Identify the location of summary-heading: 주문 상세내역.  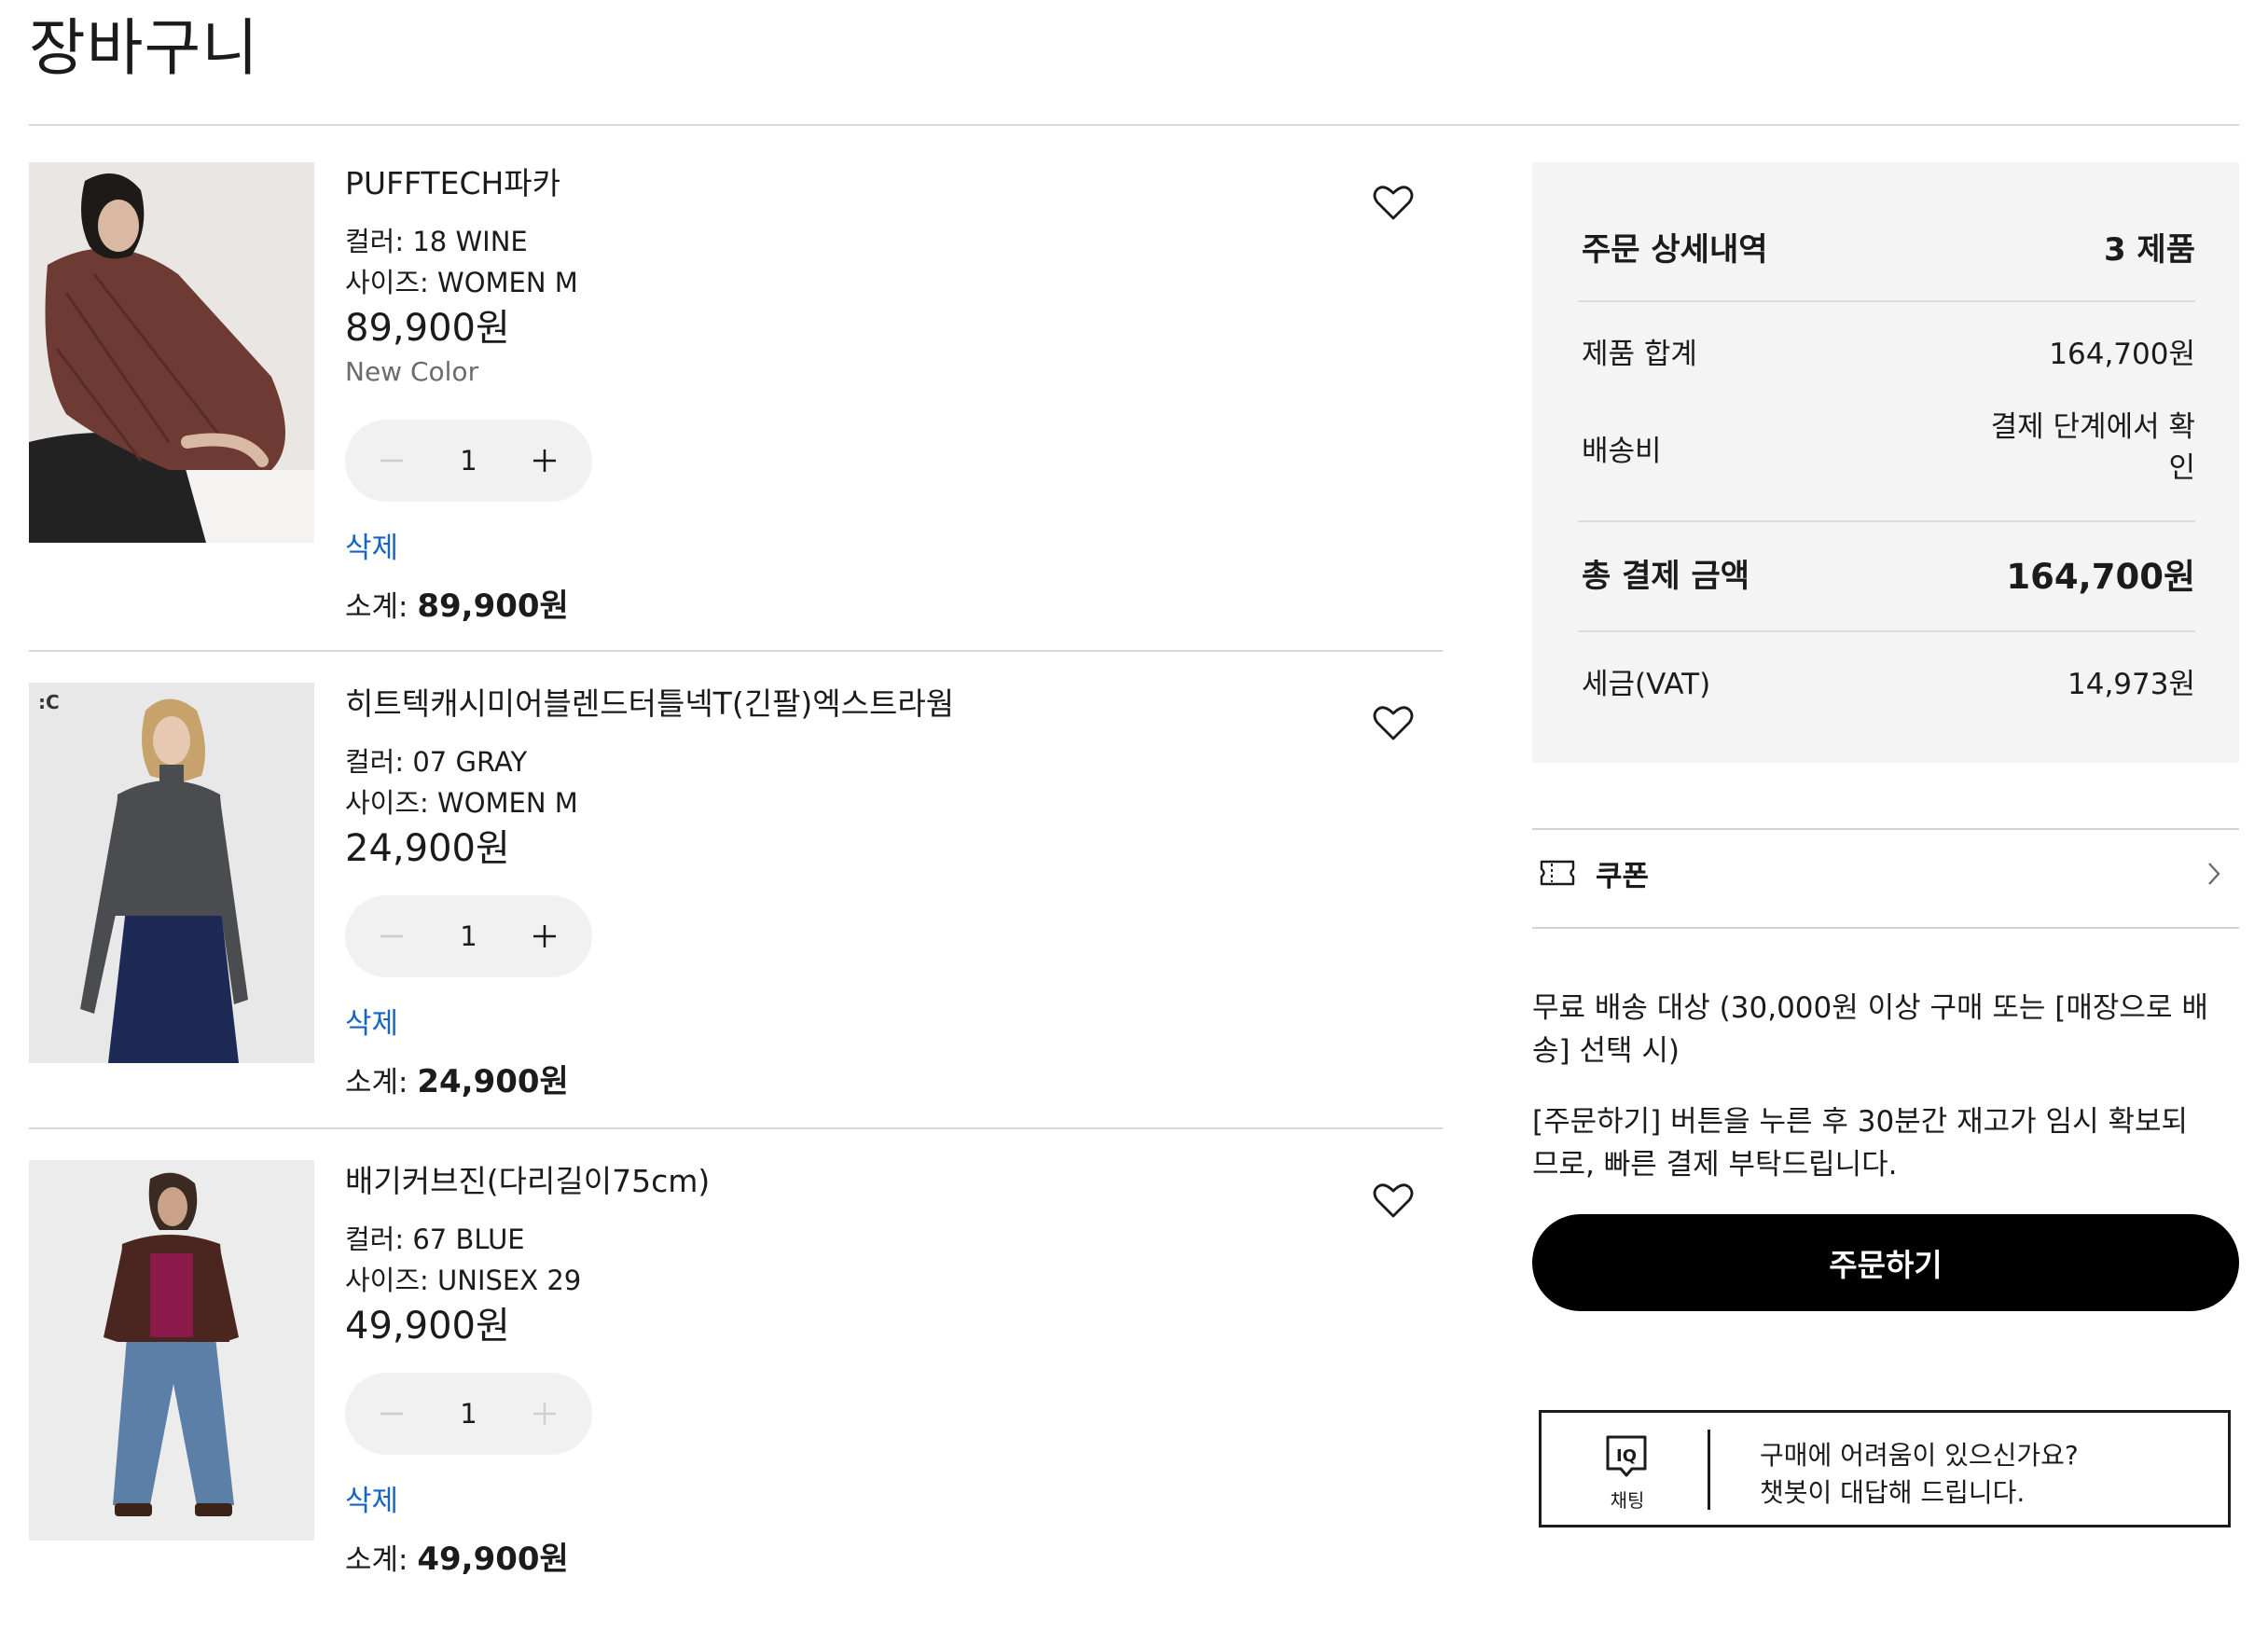
(1675, 250).